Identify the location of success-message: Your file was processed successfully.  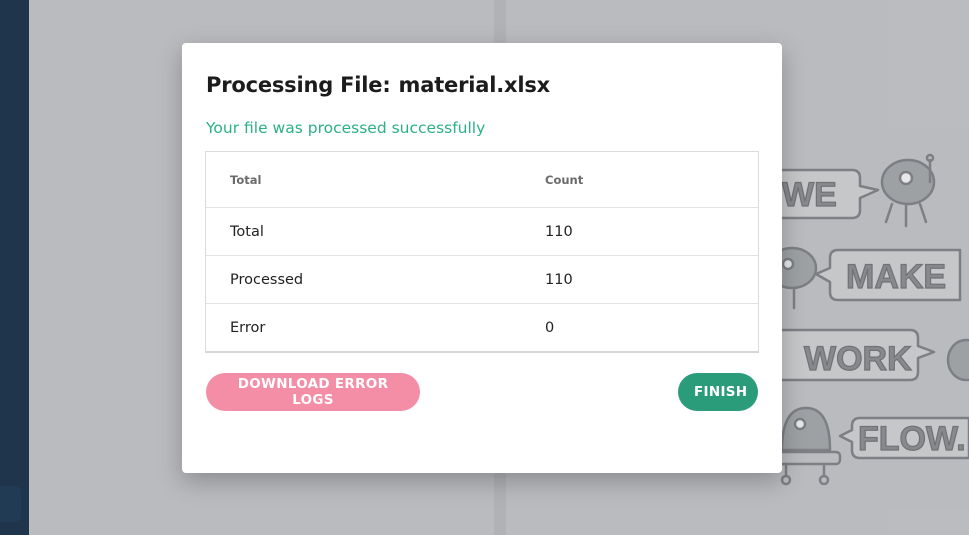
(346, 128).